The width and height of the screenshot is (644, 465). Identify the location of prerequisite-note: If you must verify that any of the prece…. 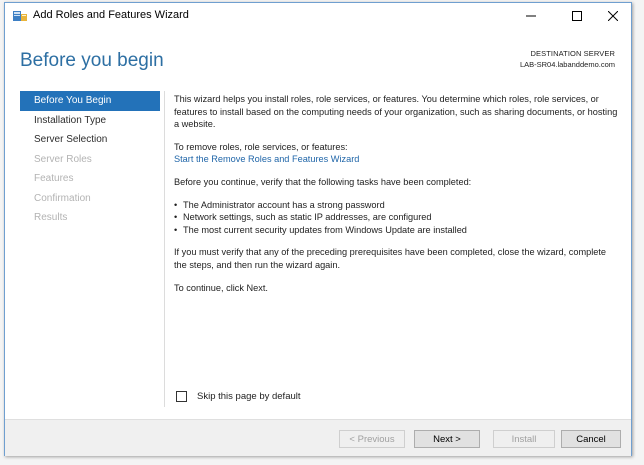
(390, 258).